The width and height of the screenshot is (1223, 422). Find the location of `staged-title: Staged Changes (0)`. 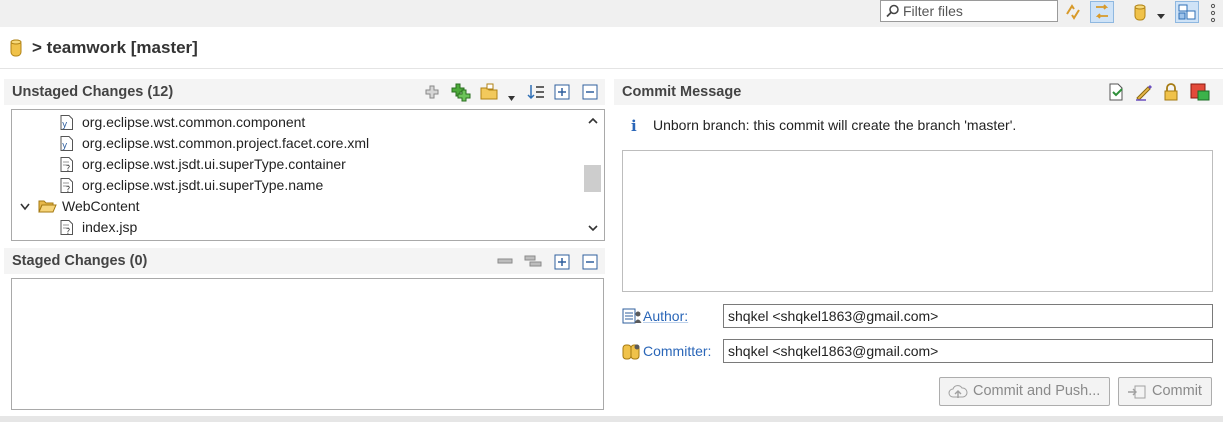

staged-title: Staged Changes (0) is located at coordinates (80, 261).